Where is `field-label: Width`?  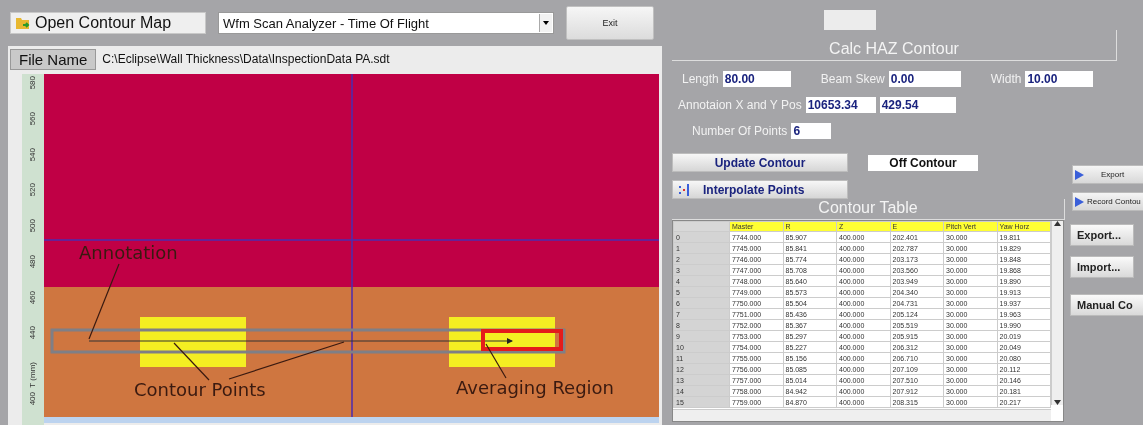 field-label: Width is located at coordinates (1006, 79).